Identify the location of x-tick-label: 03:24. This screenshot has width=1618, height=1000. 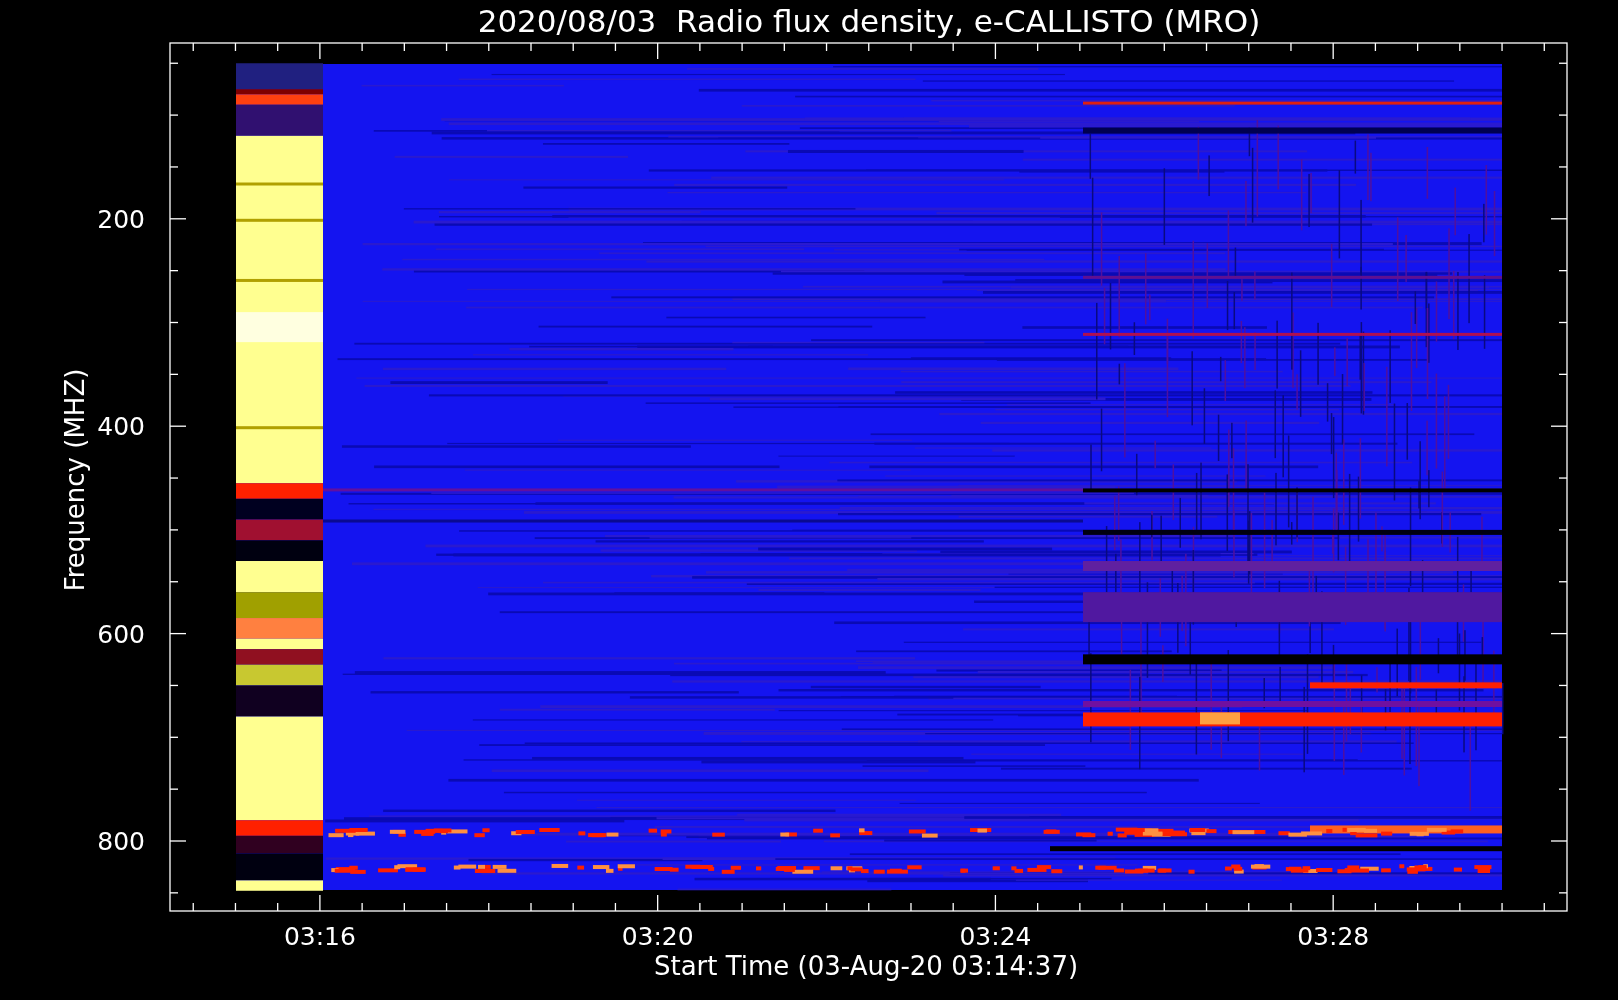
(995, 936).